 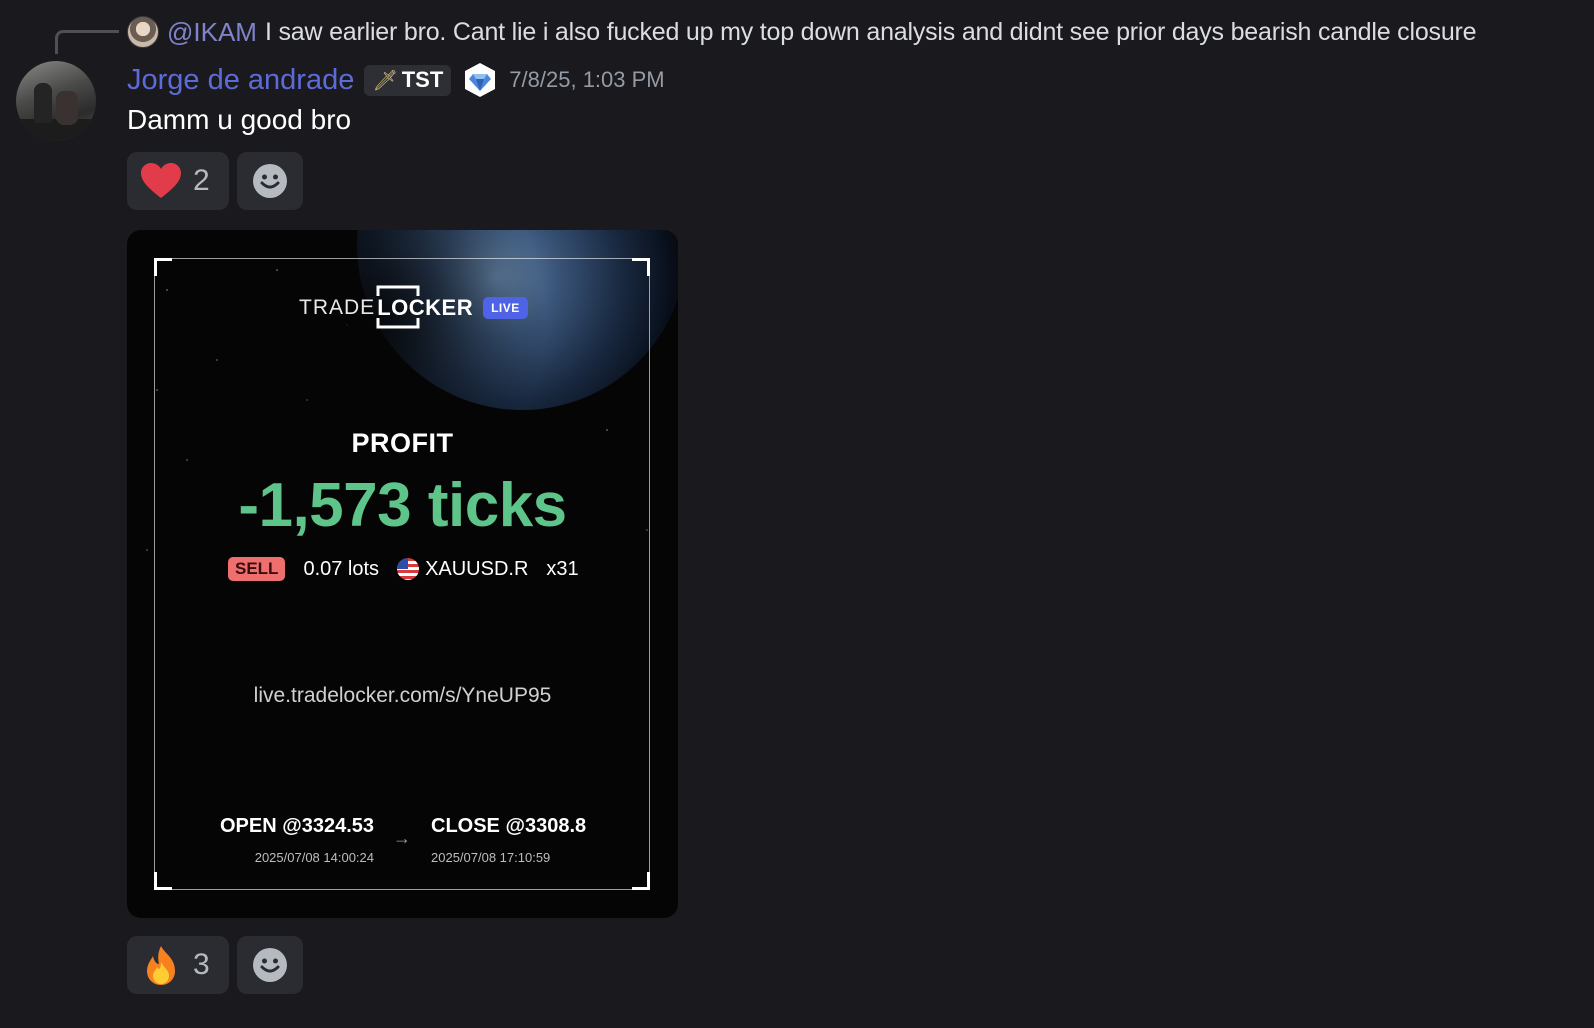 I want to click on trade-details: SELL 0.07 lots XAUUSD.R x31, so click(x=403, y=569).